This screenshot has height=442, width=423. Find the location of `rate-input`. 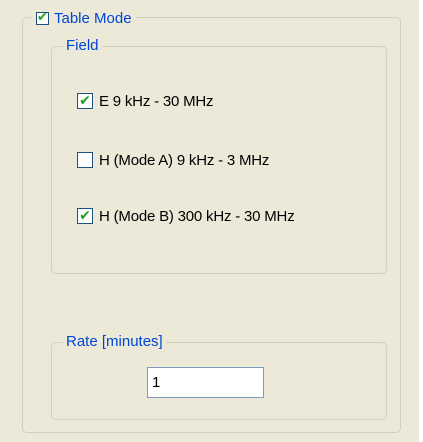

rate-input is located at coordinates (205, 382).